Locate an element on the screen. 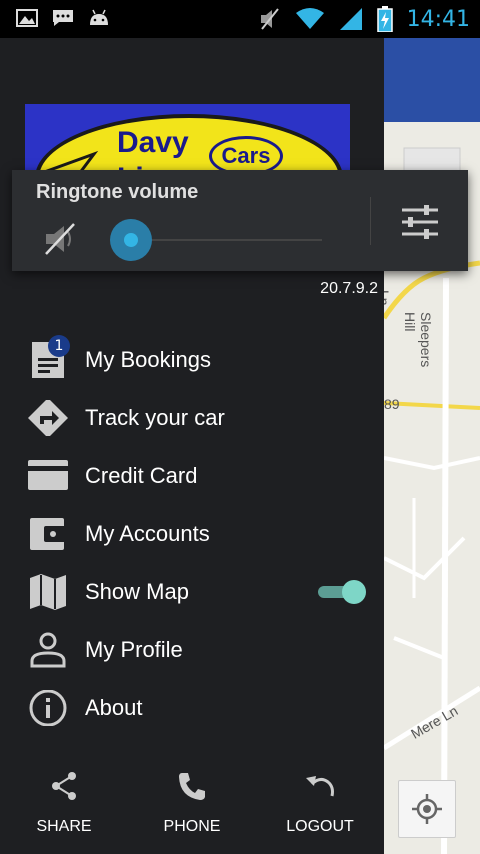 Image resolution: width=480 pixels, height=854 pixels. battery-charging-icon is located at coordinates (384, 19).